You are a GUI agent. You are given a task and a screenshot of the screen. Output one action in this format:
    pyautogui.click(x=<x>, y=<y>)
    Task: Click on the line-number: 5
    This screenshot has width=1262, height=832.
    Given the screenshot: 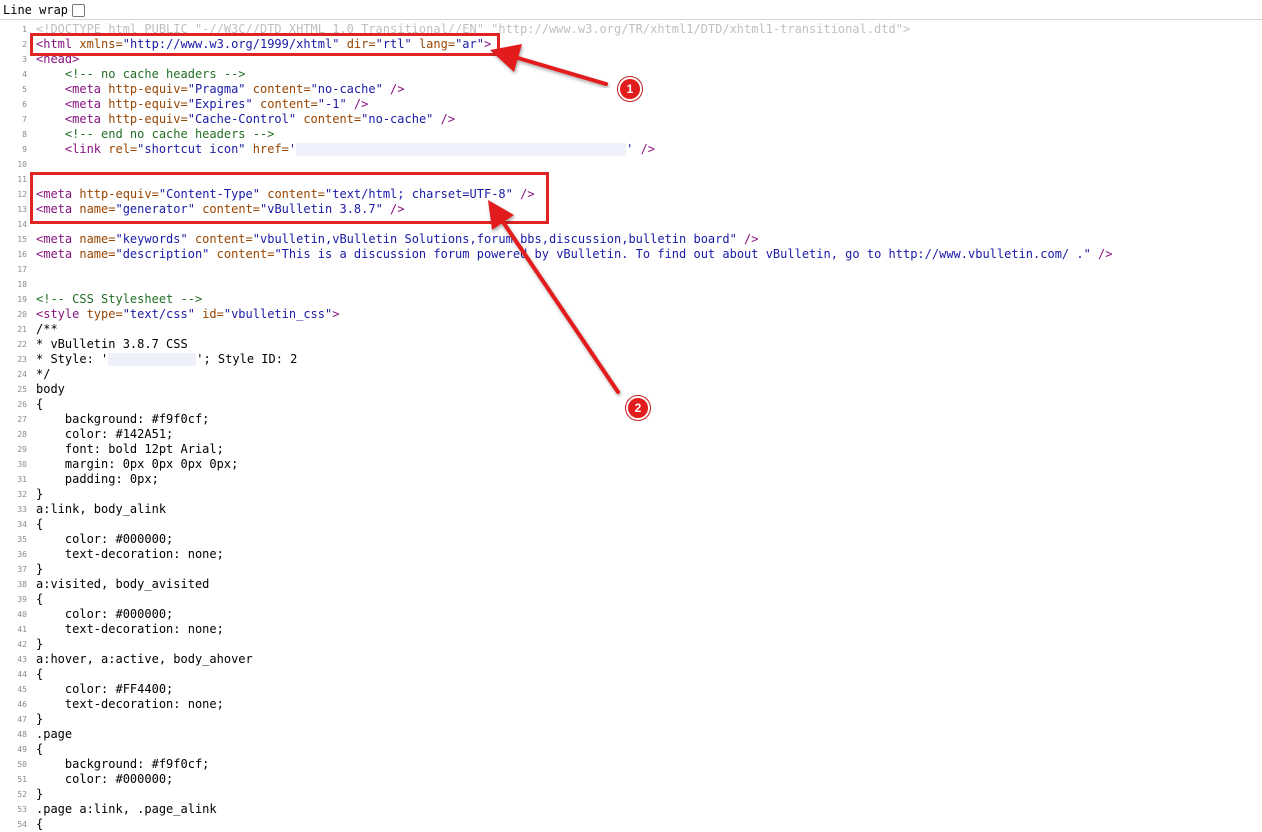 What is the action you would take?
    pyautogui.click(x=24, y=89)
    